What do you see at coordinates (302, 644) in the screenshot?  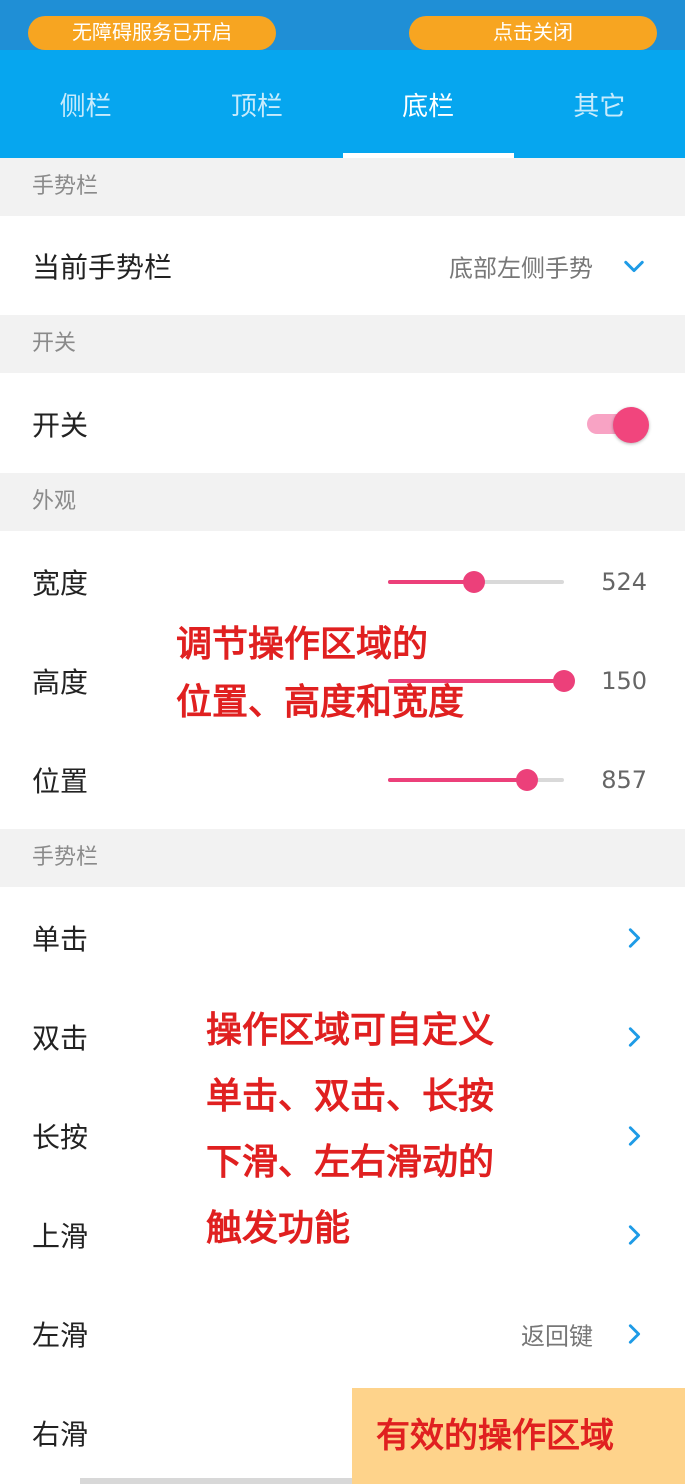 I see `appearance-annotation-line: 调节操作区域的` at bounding box center [302, 644].